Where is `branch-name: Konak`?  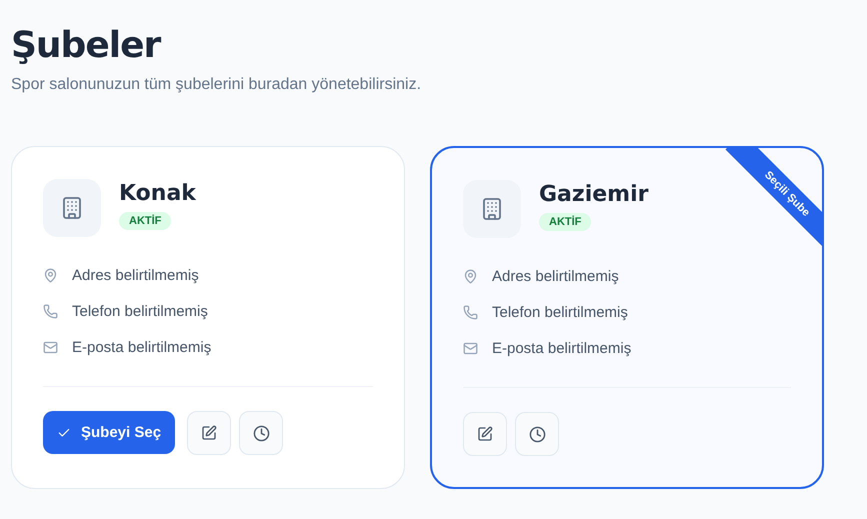
branch-name: Konak is located at coordinates (157, 193).